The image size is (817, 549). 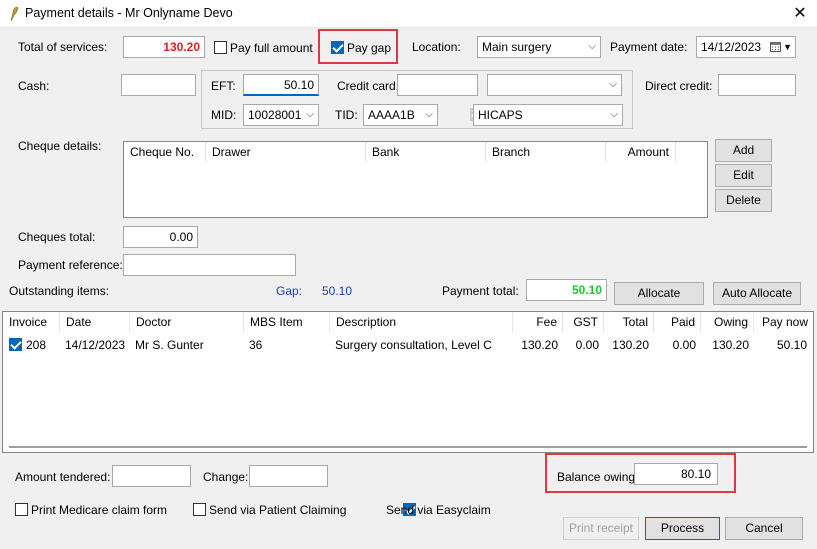 What do you see at coordinates (548, 115) in the screenshot?
I see `hicaps-select: HICAPS ⌵` at bounding box center [548, 115].